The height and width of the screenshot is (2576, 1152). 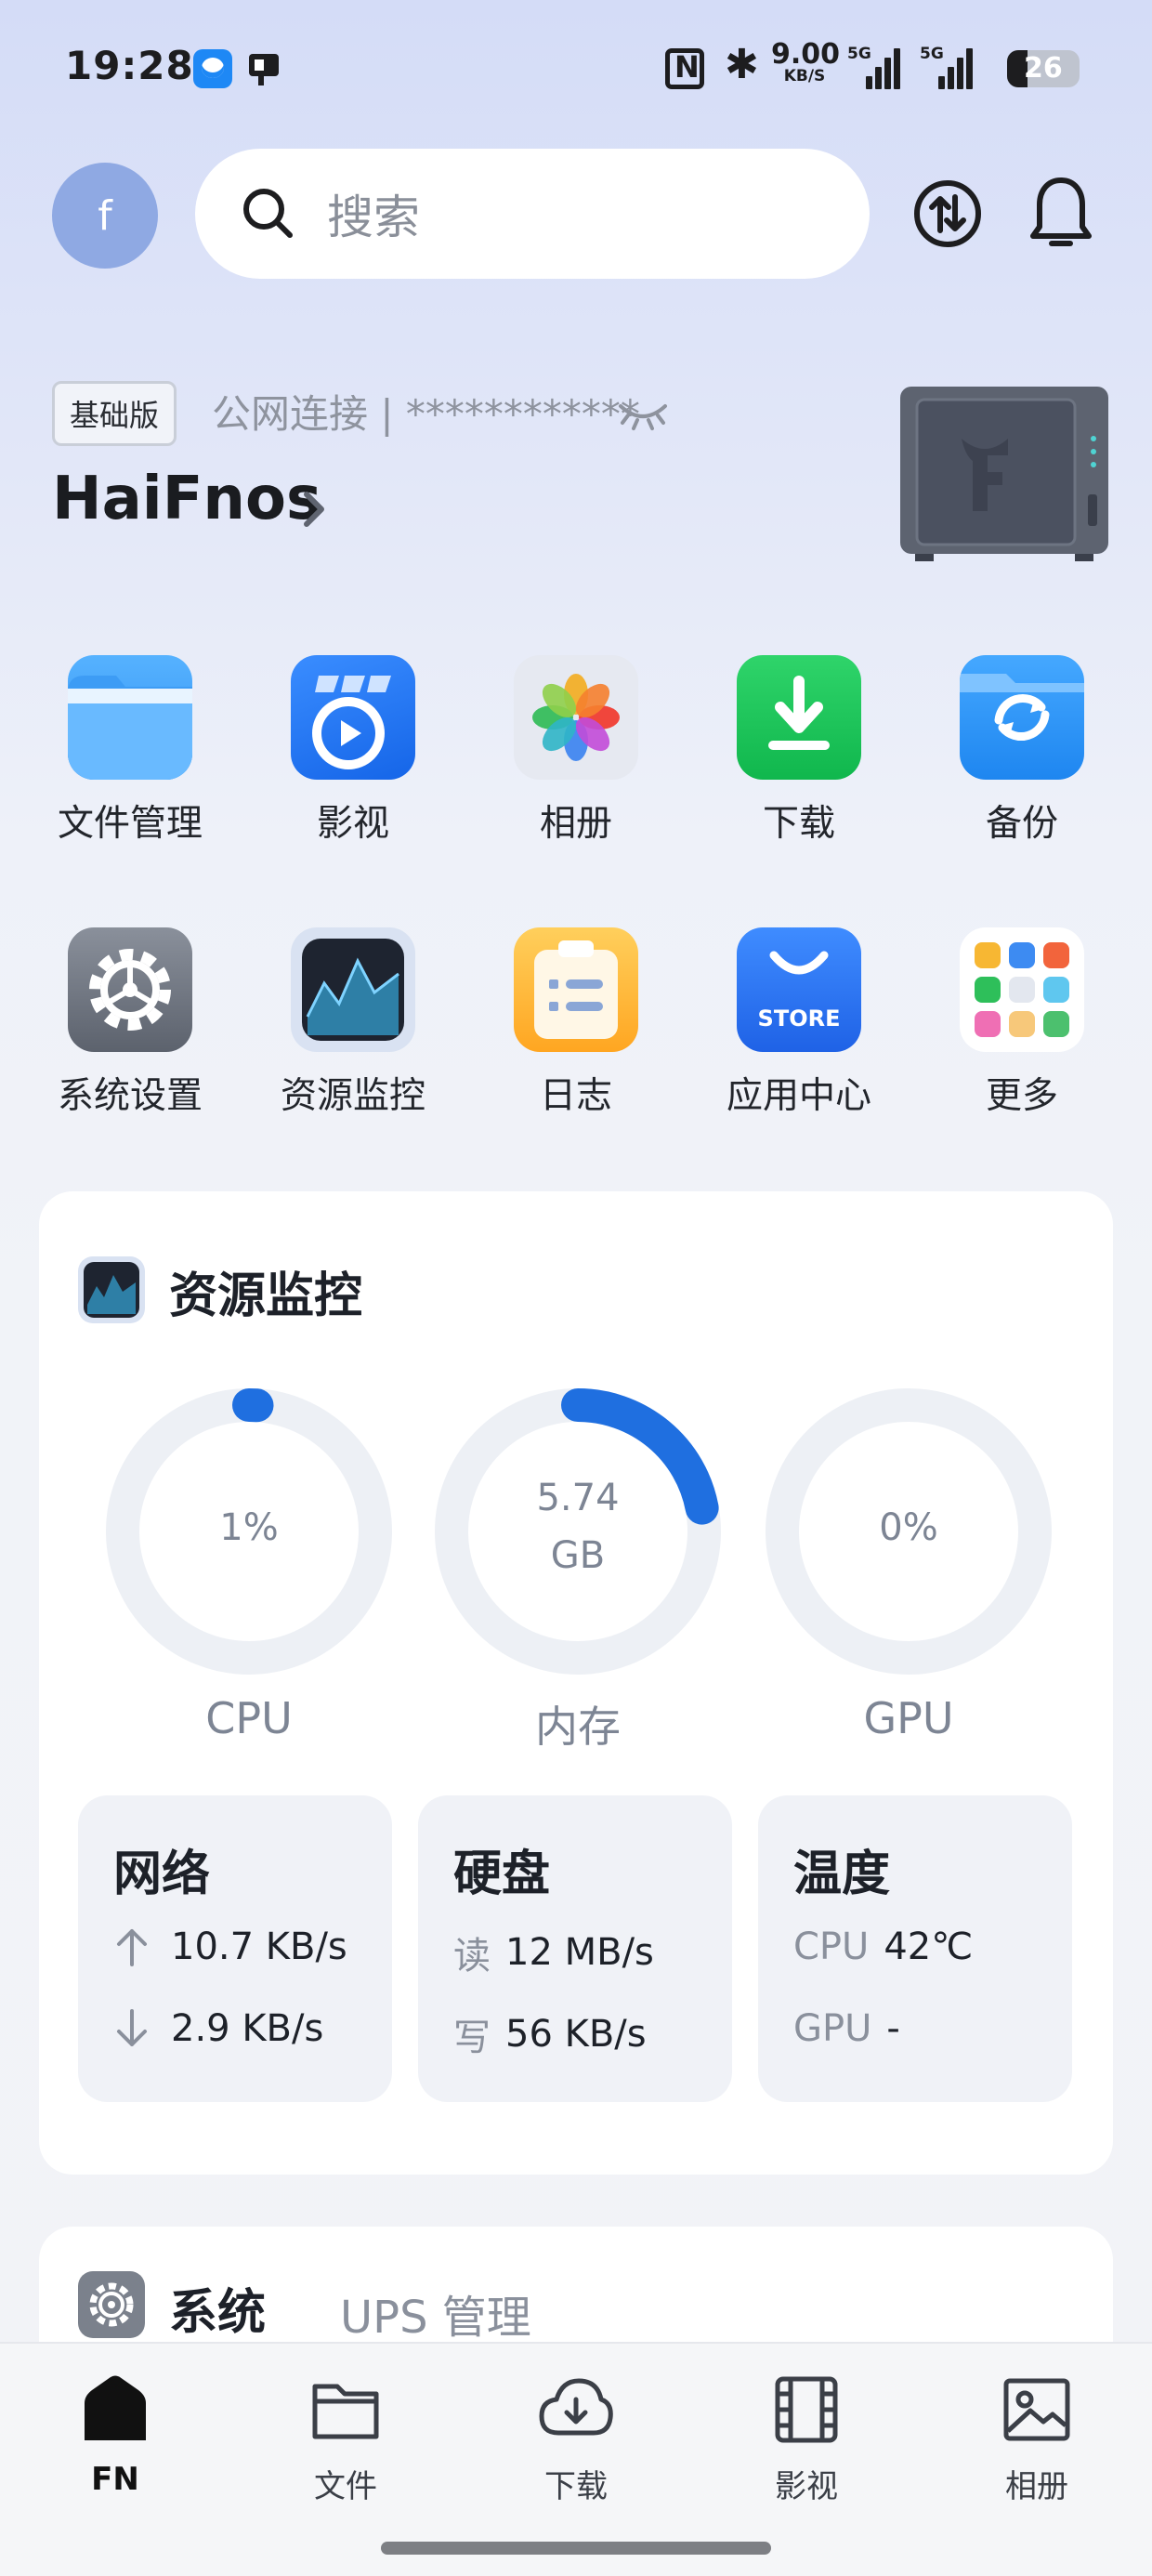 I want to click on app-download: 下载, so click(x=799, y=751).